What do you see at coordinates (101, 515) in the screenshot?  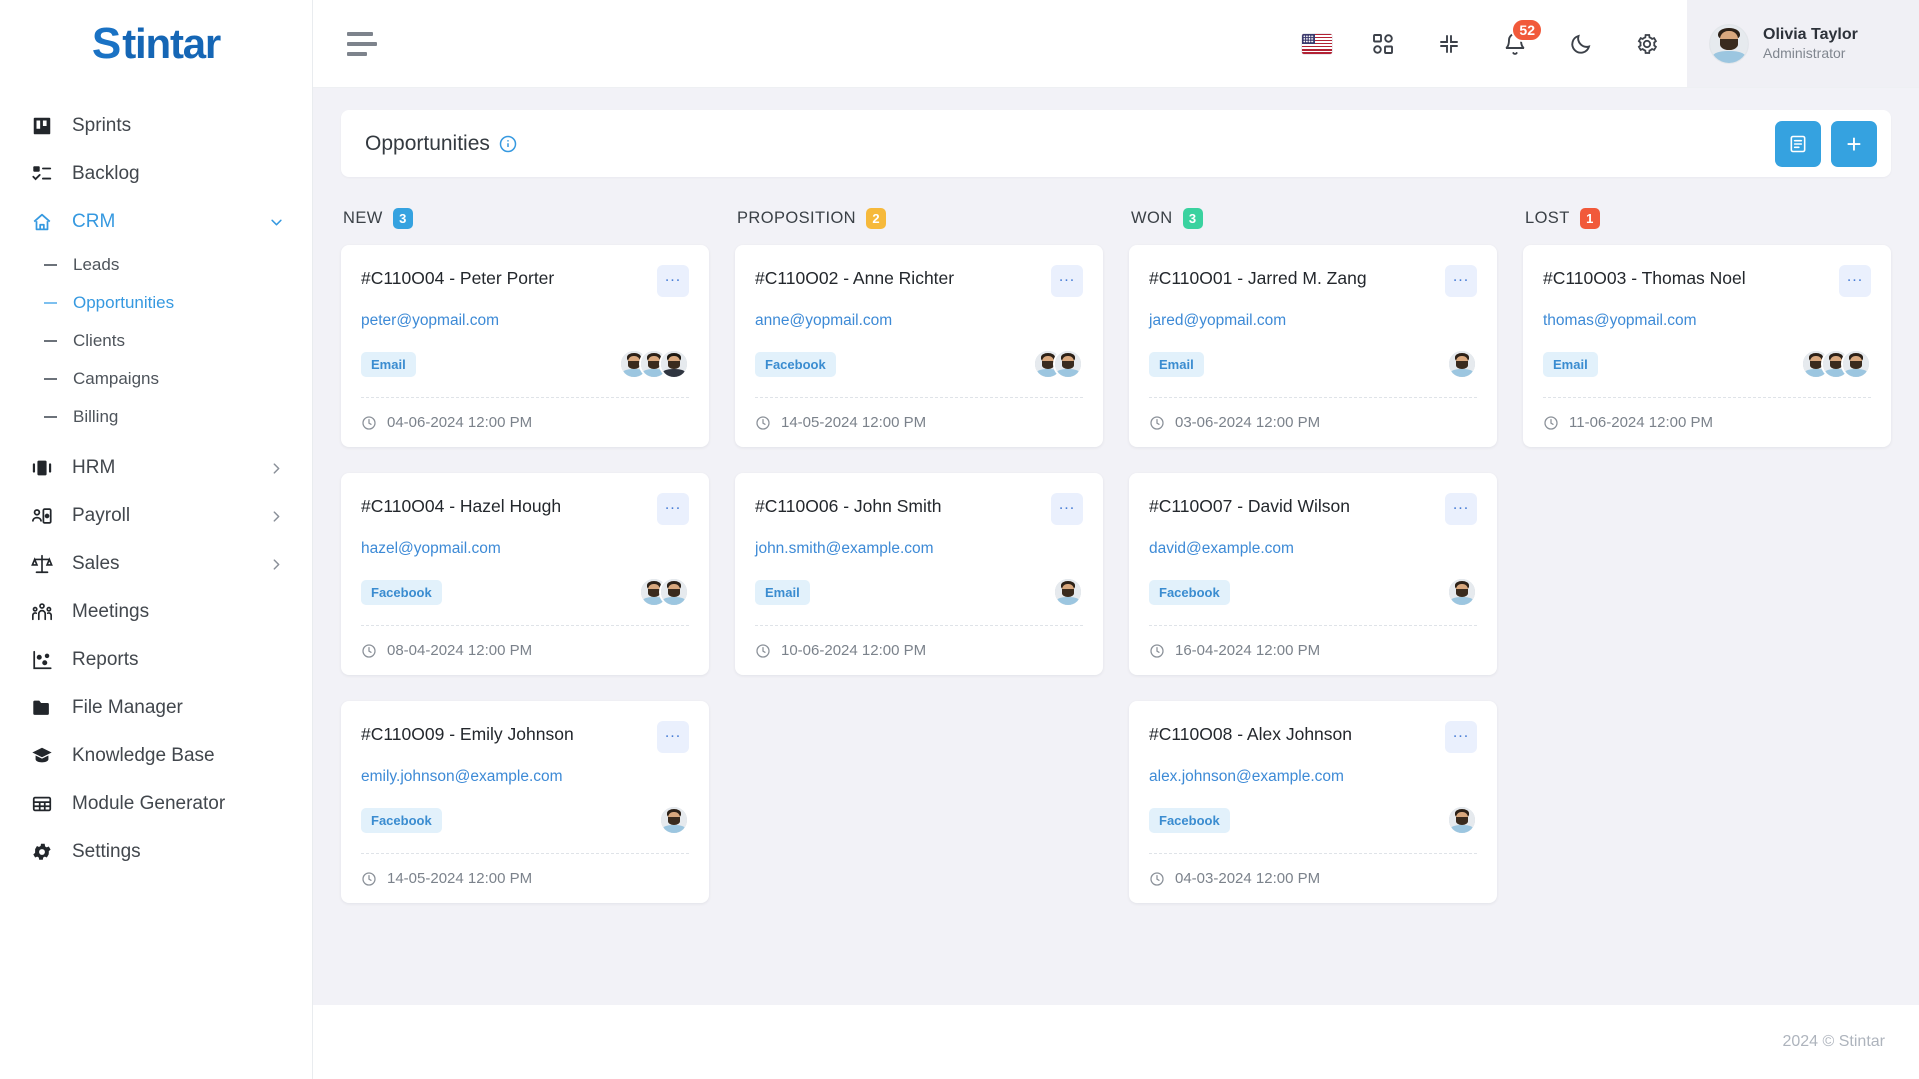 I see `sidebar-item-label: Payroll` at bounding box center [101, 515].